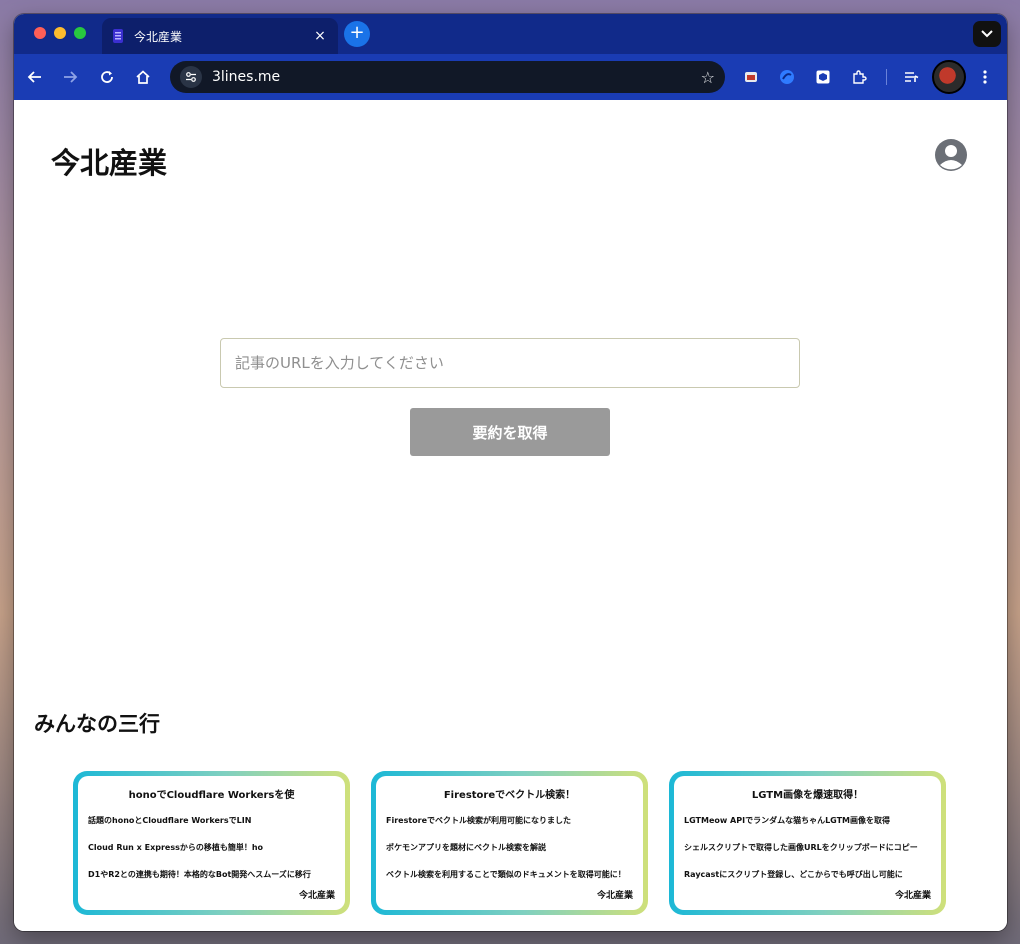  I want to click on extension-blue-icon, so click(787, 77).